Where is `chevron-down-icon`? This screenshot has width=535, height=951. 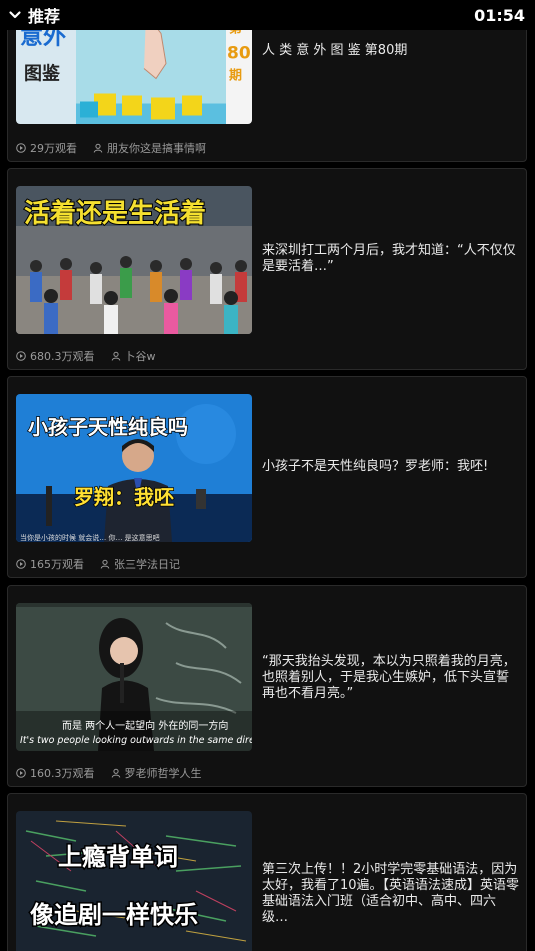 chevron-down-icon is located at coordinates (15, 15).